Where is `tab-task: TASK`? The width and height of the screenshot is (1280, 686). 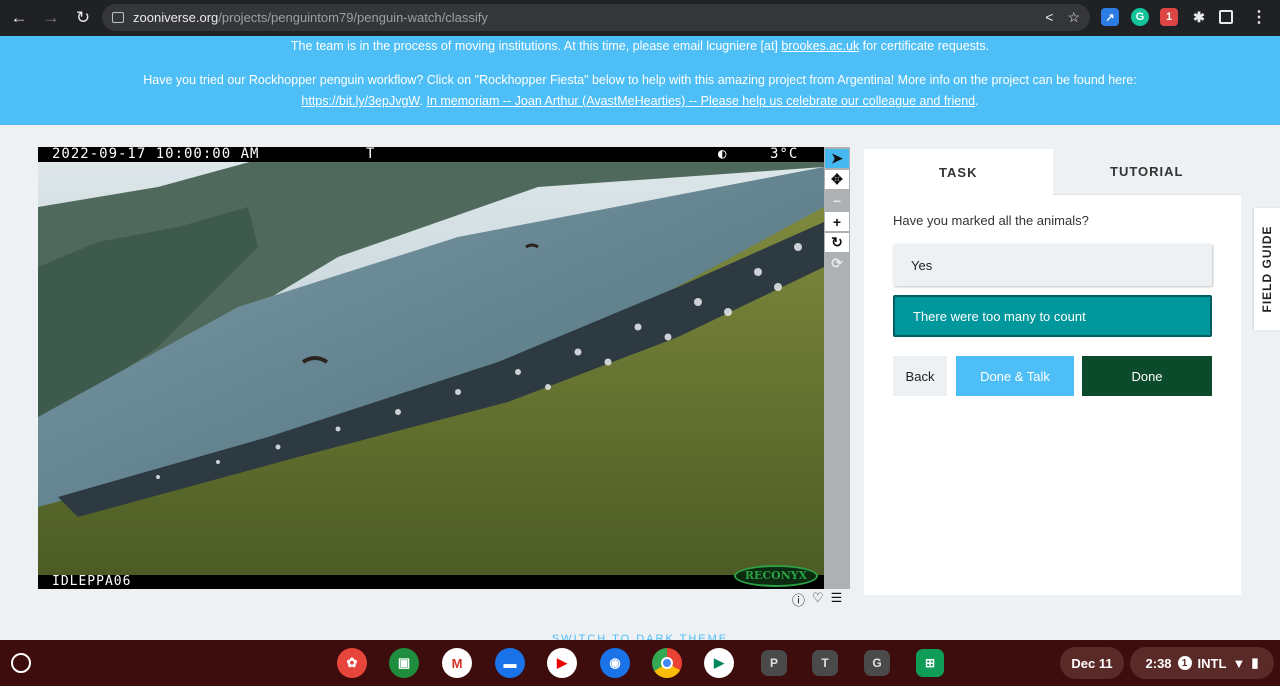
tab-task: TASK is located at coordinates (958, 172).